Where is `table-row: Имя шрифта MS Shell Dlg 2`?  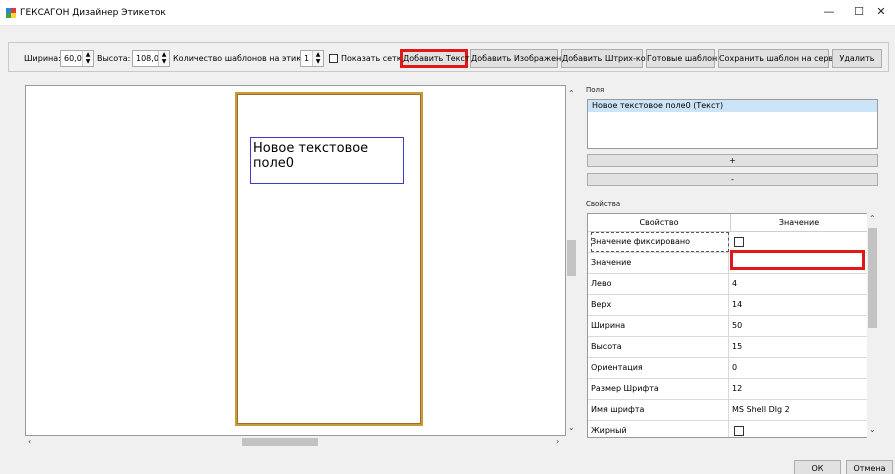 table-row: Имя шрифта MS Shell Dlg 2 is located at coordinates (728, 410).